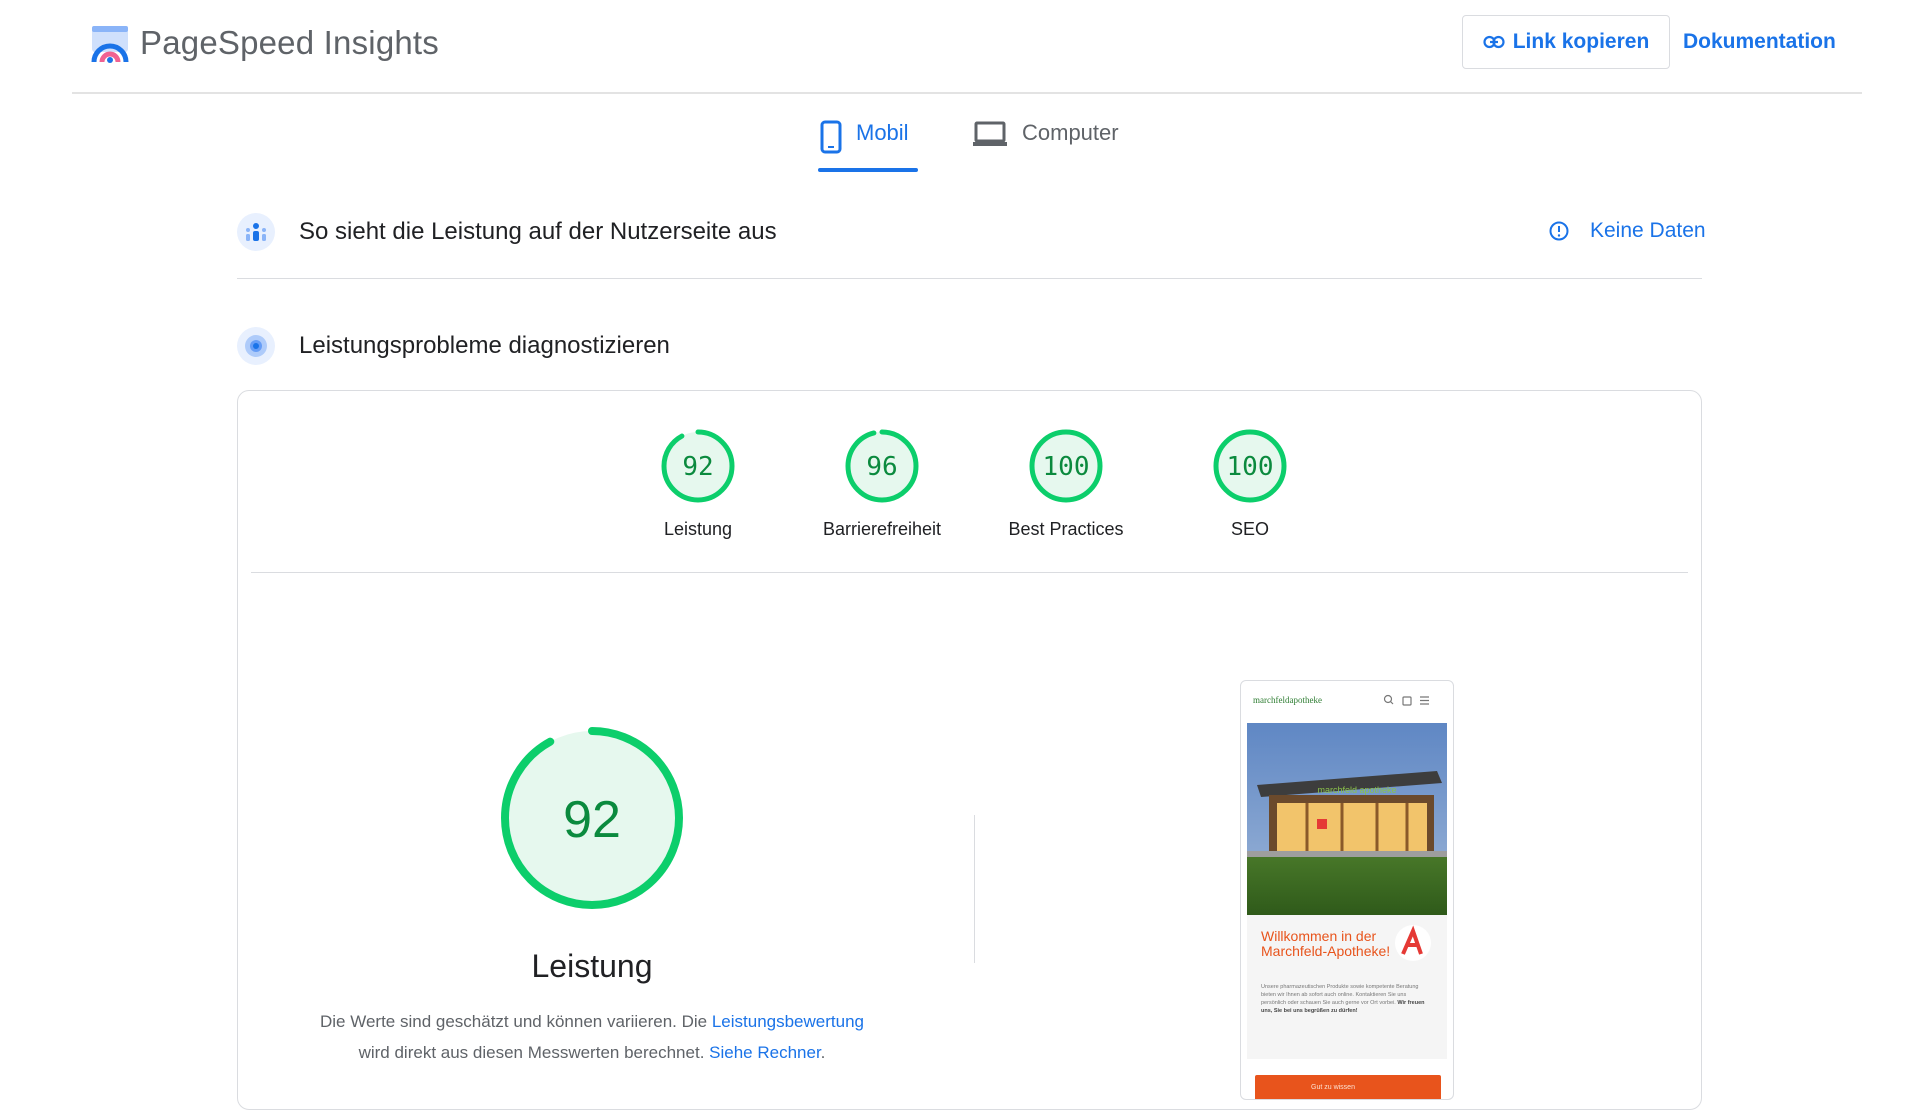  Describe the element at coordinates (969, 572) in the screenshot. I see `card-divider` at that location.